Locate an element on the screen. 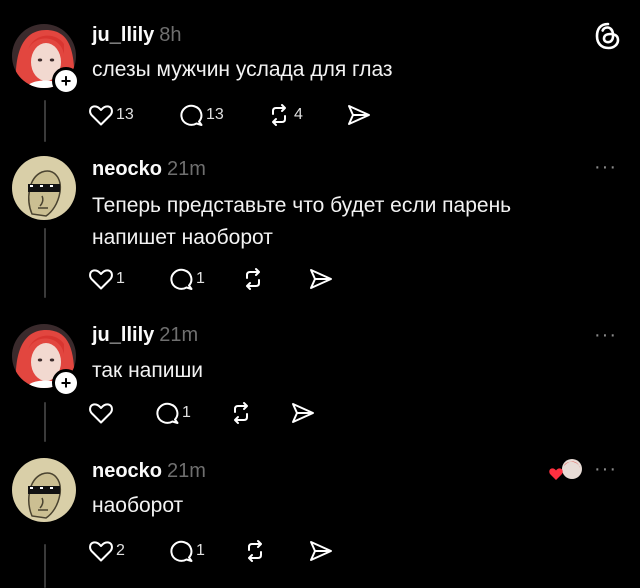 The image size is (640, 588). like-count: 1 is located at coordinates (120, 278).